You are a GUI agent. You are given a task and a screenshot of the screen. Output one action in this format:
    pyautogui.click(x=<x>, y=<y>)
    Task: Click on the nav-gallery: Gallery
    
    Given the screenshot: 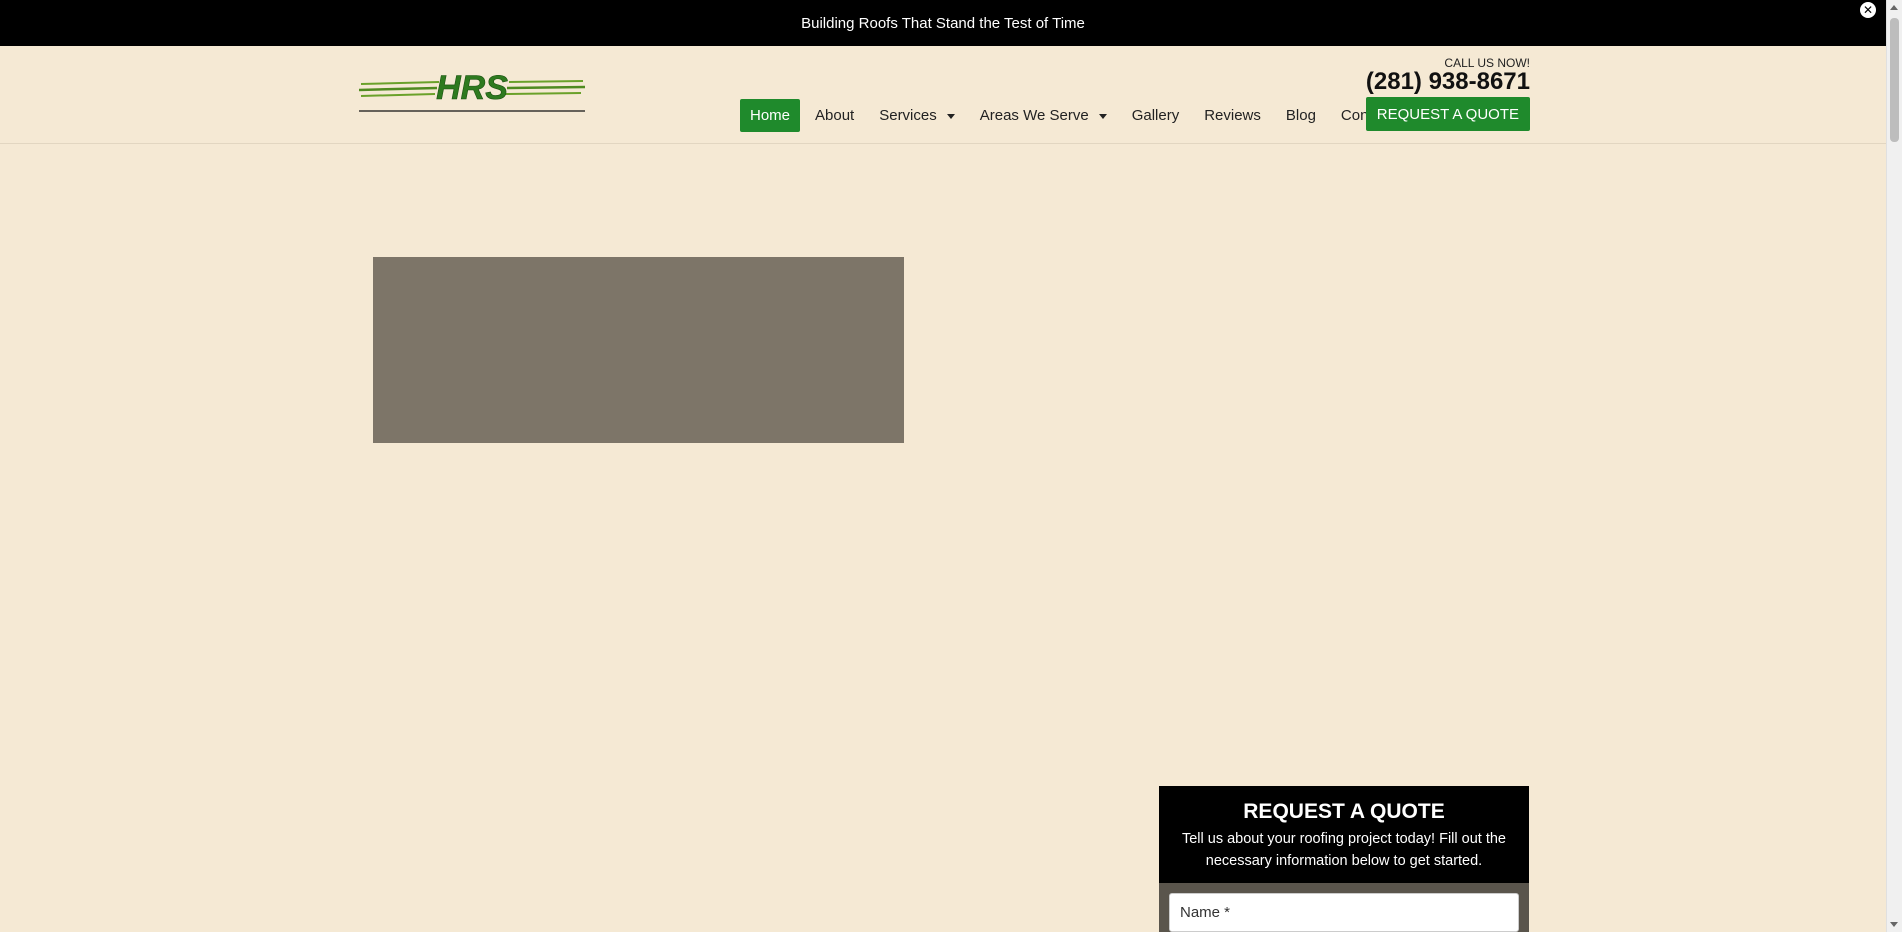 What is the action you would take?
    pyautogui.click(x=1156, y=115)
    